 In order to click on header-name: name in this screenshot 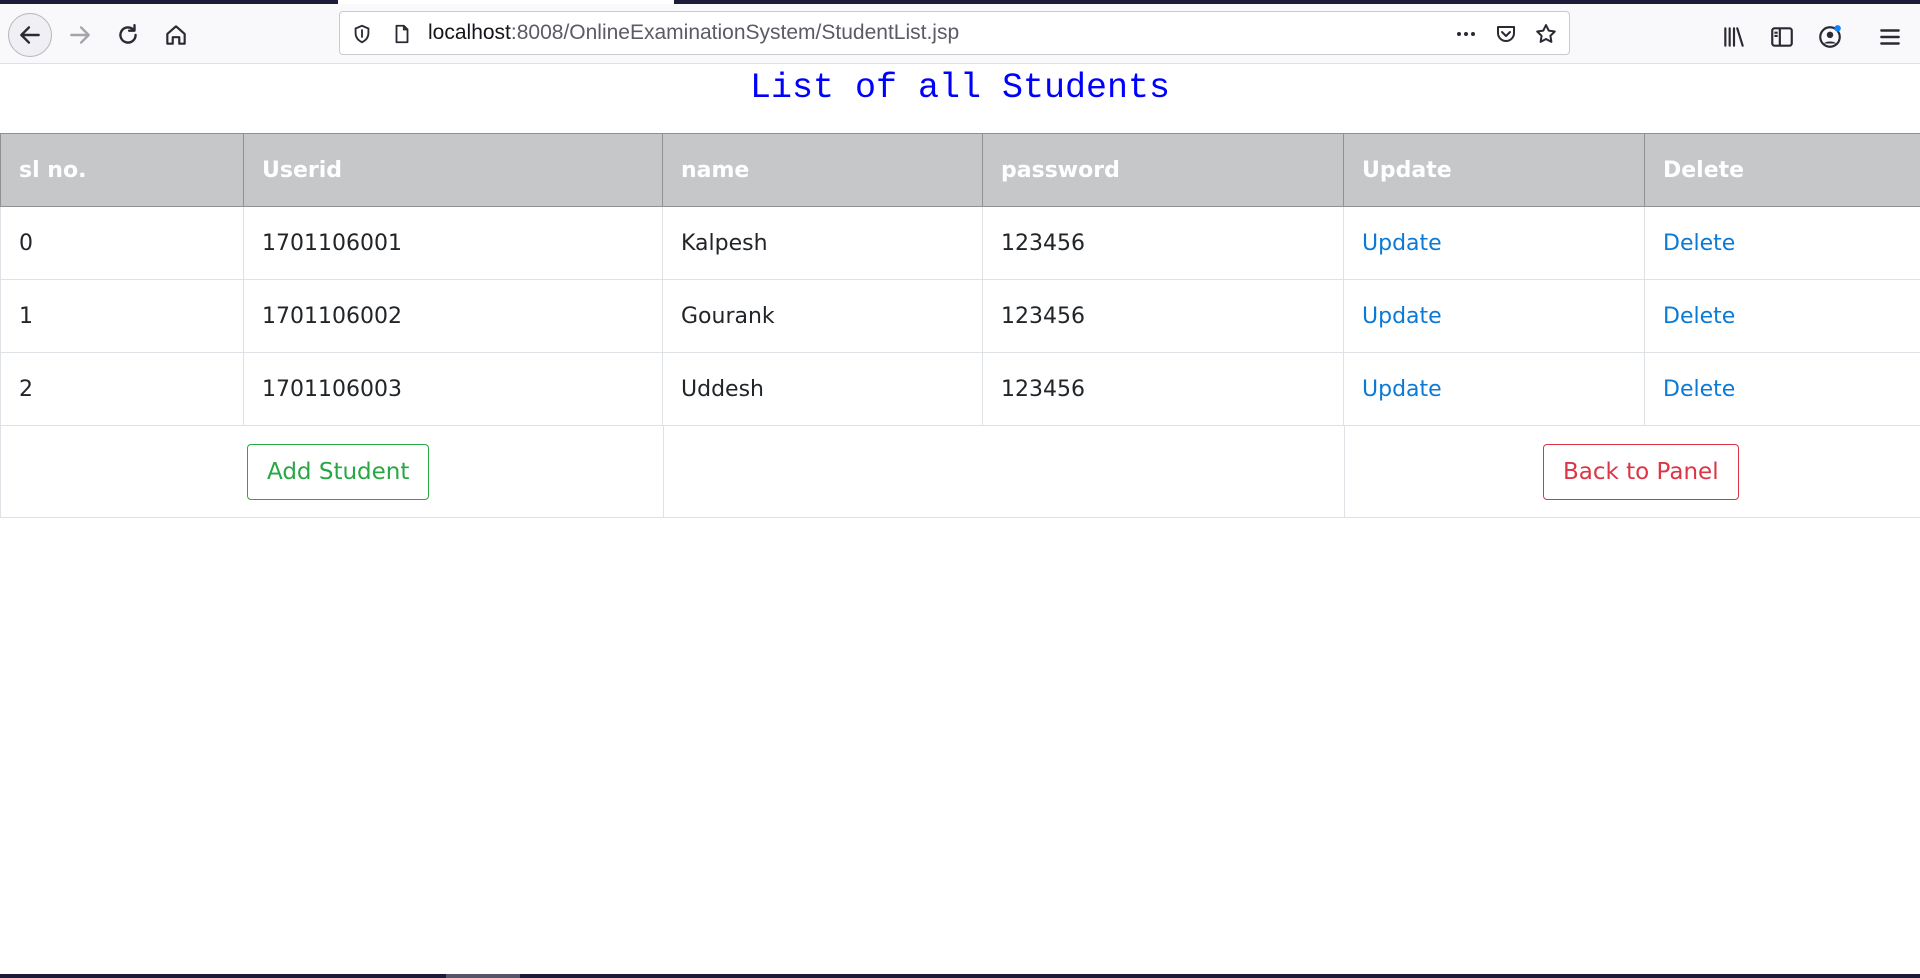, I will do `click(822, 170)`.